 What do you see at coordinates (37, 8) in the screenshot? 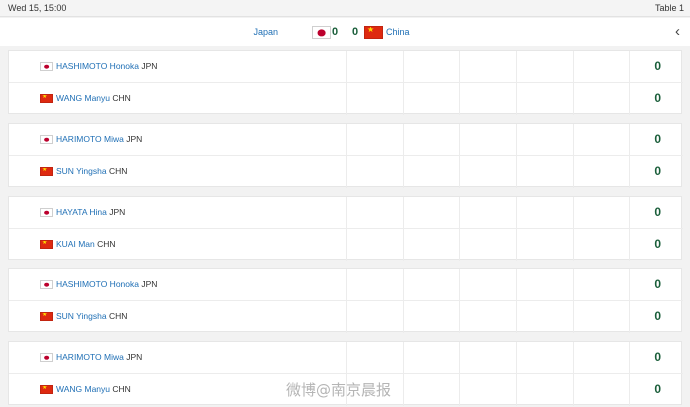
I see `match-datetime: Wed 15, 15:00` at bounding box center [37, 8].